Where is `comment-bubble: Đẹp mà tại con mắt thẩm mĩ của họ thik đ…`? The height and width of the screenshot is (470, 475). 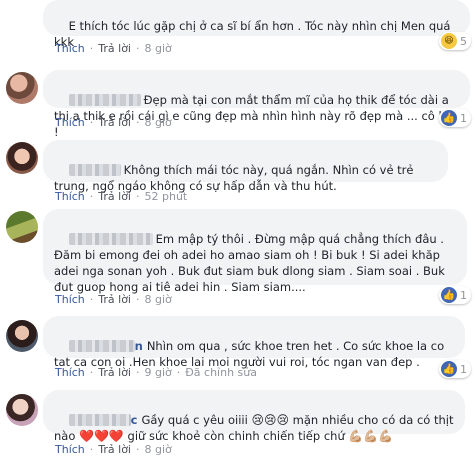 comment-bubble: Đẹp mà tại con mắt thẩm mĩ của họ thik đ… is located at coordinates (256, 104).